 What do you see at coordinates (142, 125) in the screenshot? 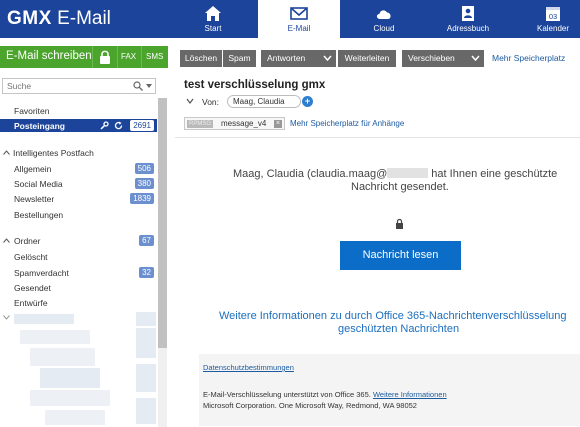
I see `inbox-count: 2691` at bounding box center [142, 125].